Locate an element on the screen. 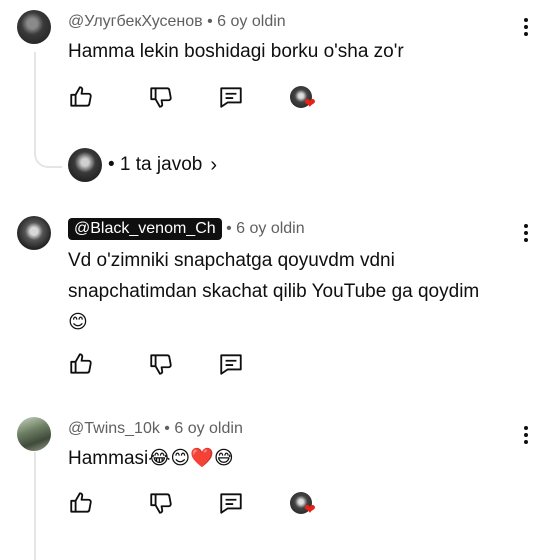 The height and width of the screenshot is (560, 560). comment-meta: @Twins_10k • 6 oy oldin is located at coordinates (155, 429).